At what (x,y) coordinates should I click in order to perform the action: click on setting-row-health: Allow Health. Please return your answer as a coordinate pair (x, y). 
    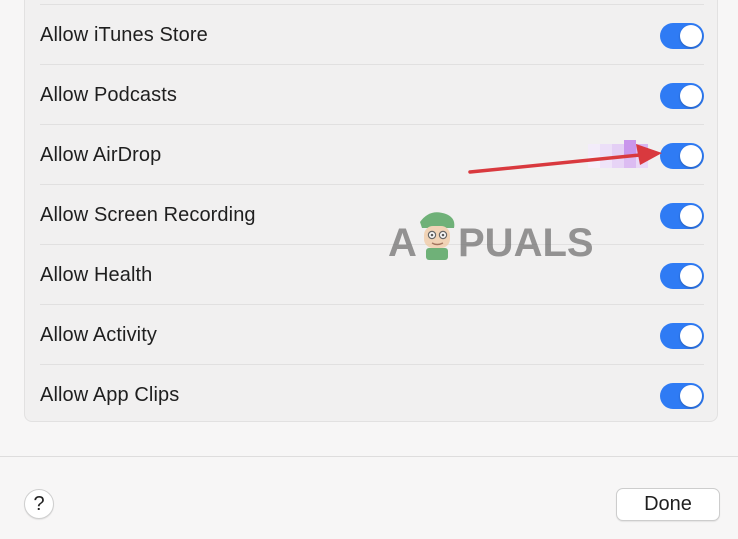
    Looking at the image, I should click on (372, 274).